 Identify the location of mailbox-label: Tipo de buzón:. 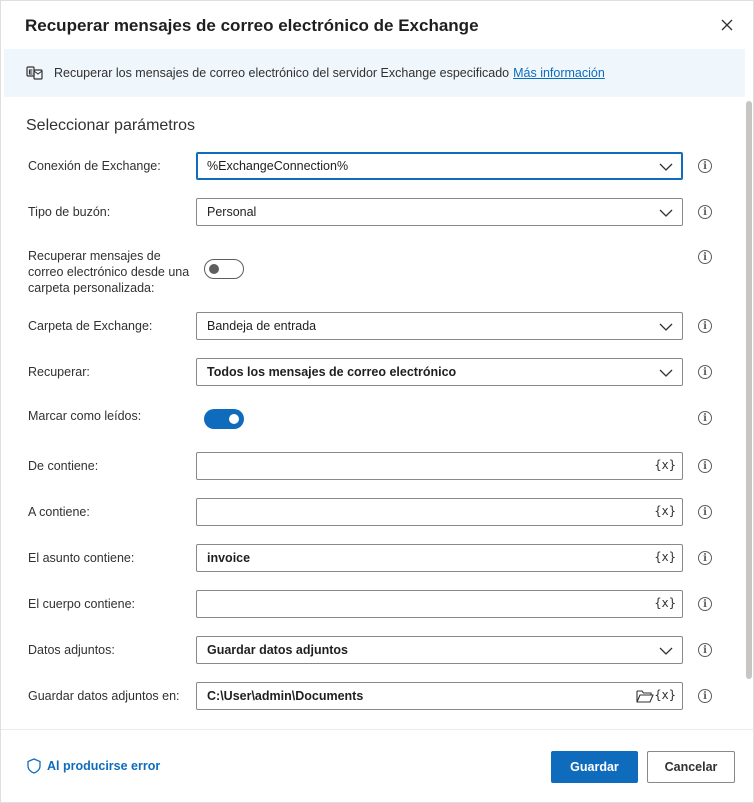
(69, 212).